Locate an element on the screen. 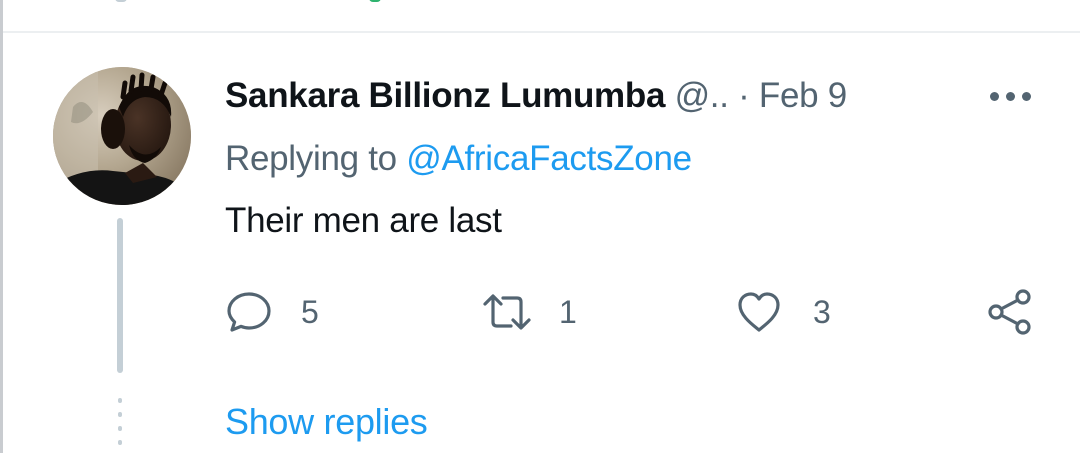 The width and height of the screenshot is (1080, 453). retweet-arrows-icon is located at coordinates (507, 312).